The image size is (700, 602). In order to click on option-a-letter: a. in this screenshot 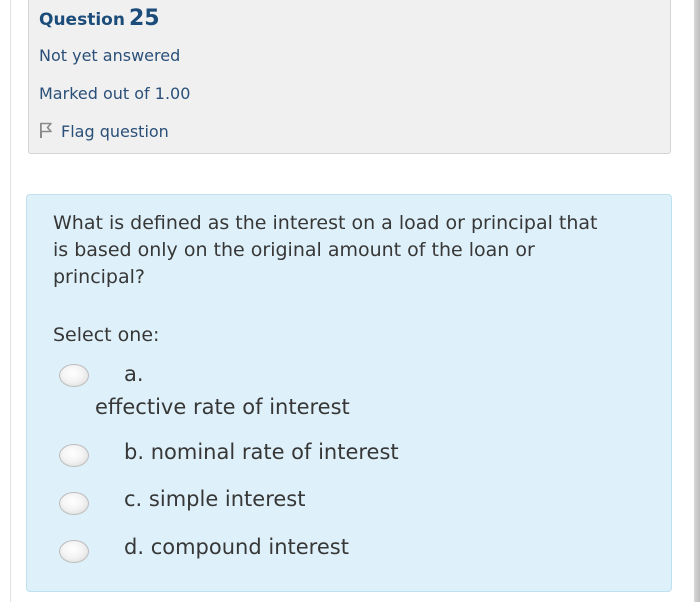, I will do `click(134, 374)`.